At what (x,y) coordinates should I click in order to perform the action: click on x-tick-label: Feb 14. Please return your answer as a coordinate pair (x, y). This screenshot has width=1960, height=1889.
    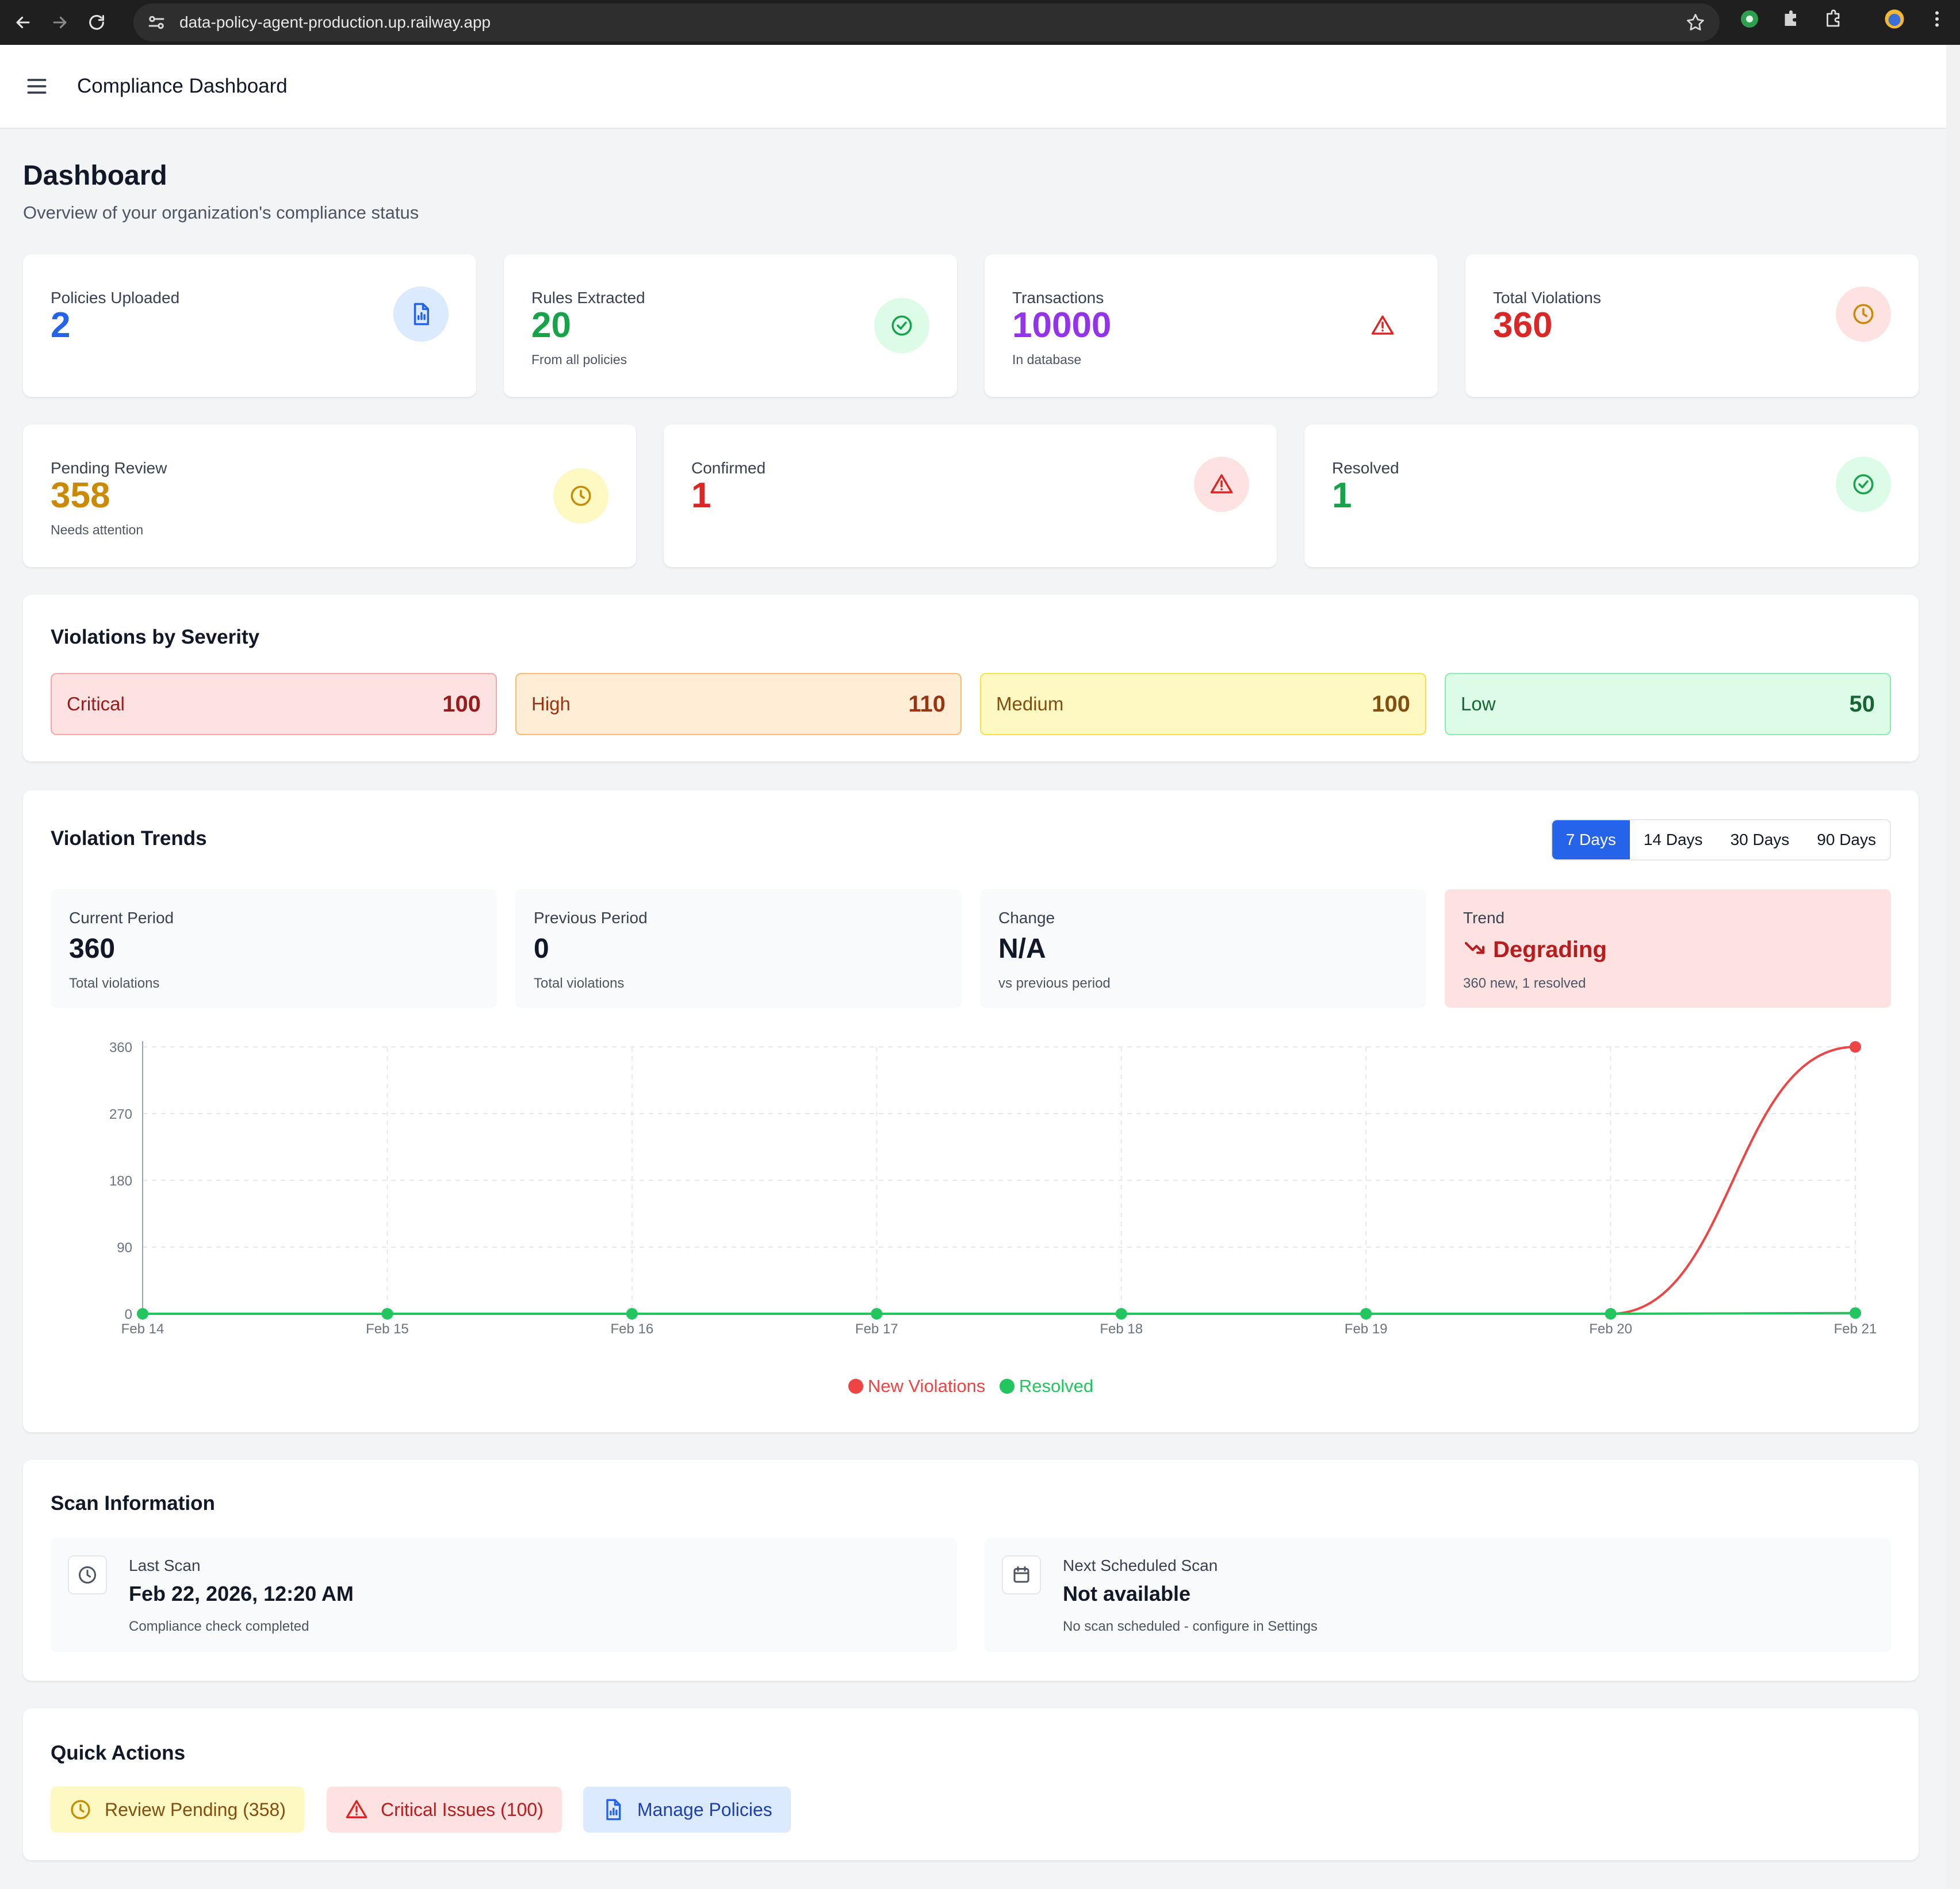
    Looking at the image, I should click on (142, 1329).